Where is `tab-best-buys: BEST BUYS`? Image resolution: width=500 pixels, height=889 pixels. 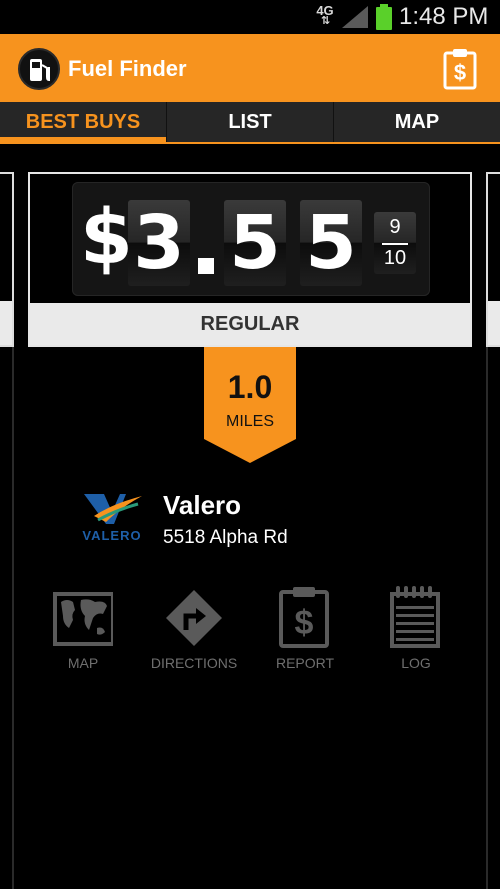
tab-best-buys: BEST BUYS is located at coordinates (83, 122).